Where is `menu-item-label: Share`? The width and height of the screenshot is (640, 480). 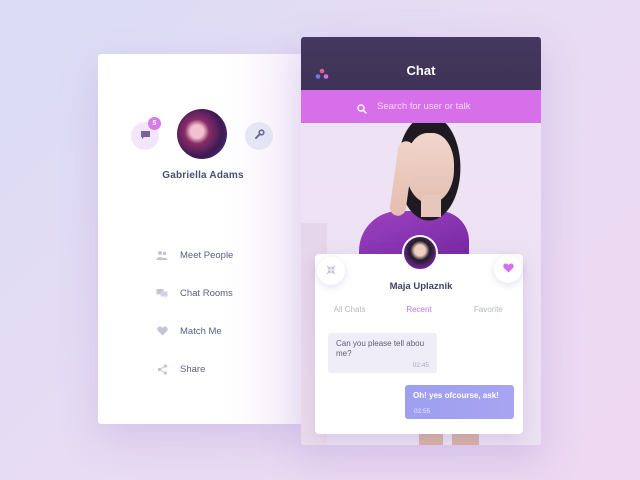 menu-item-label: Share is located at coordinates (193, 369).